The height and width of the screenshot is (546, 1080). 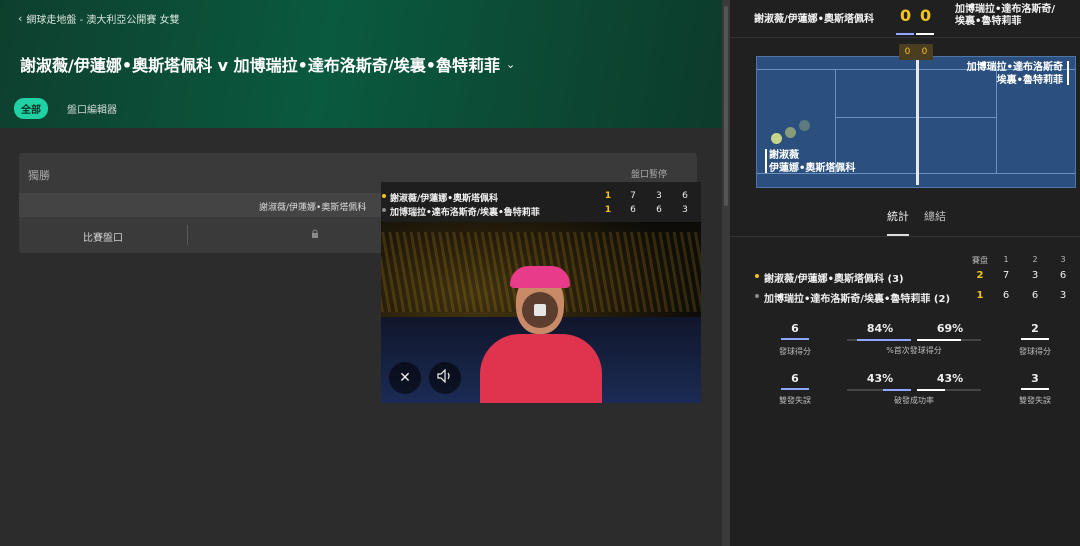 I want to click on stat-aces-p1-label: 發球得分, so click(x=795, y=351).